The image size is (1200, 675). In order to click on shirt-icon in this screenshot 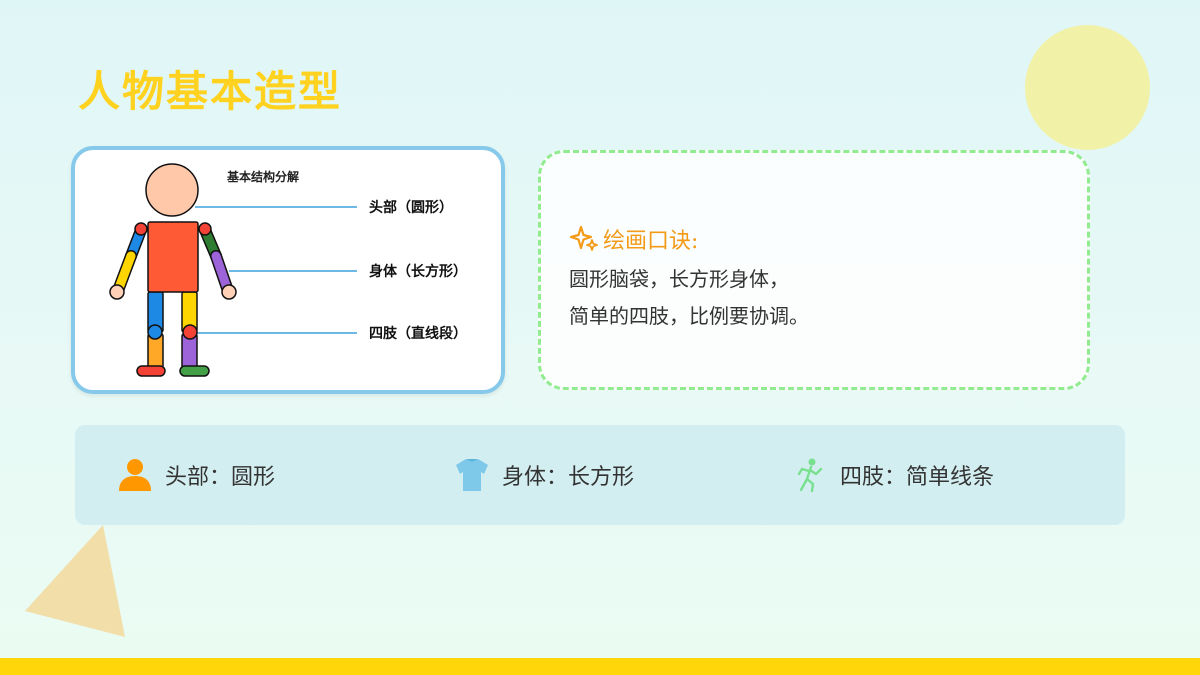, I will do `click(472, 475)`.